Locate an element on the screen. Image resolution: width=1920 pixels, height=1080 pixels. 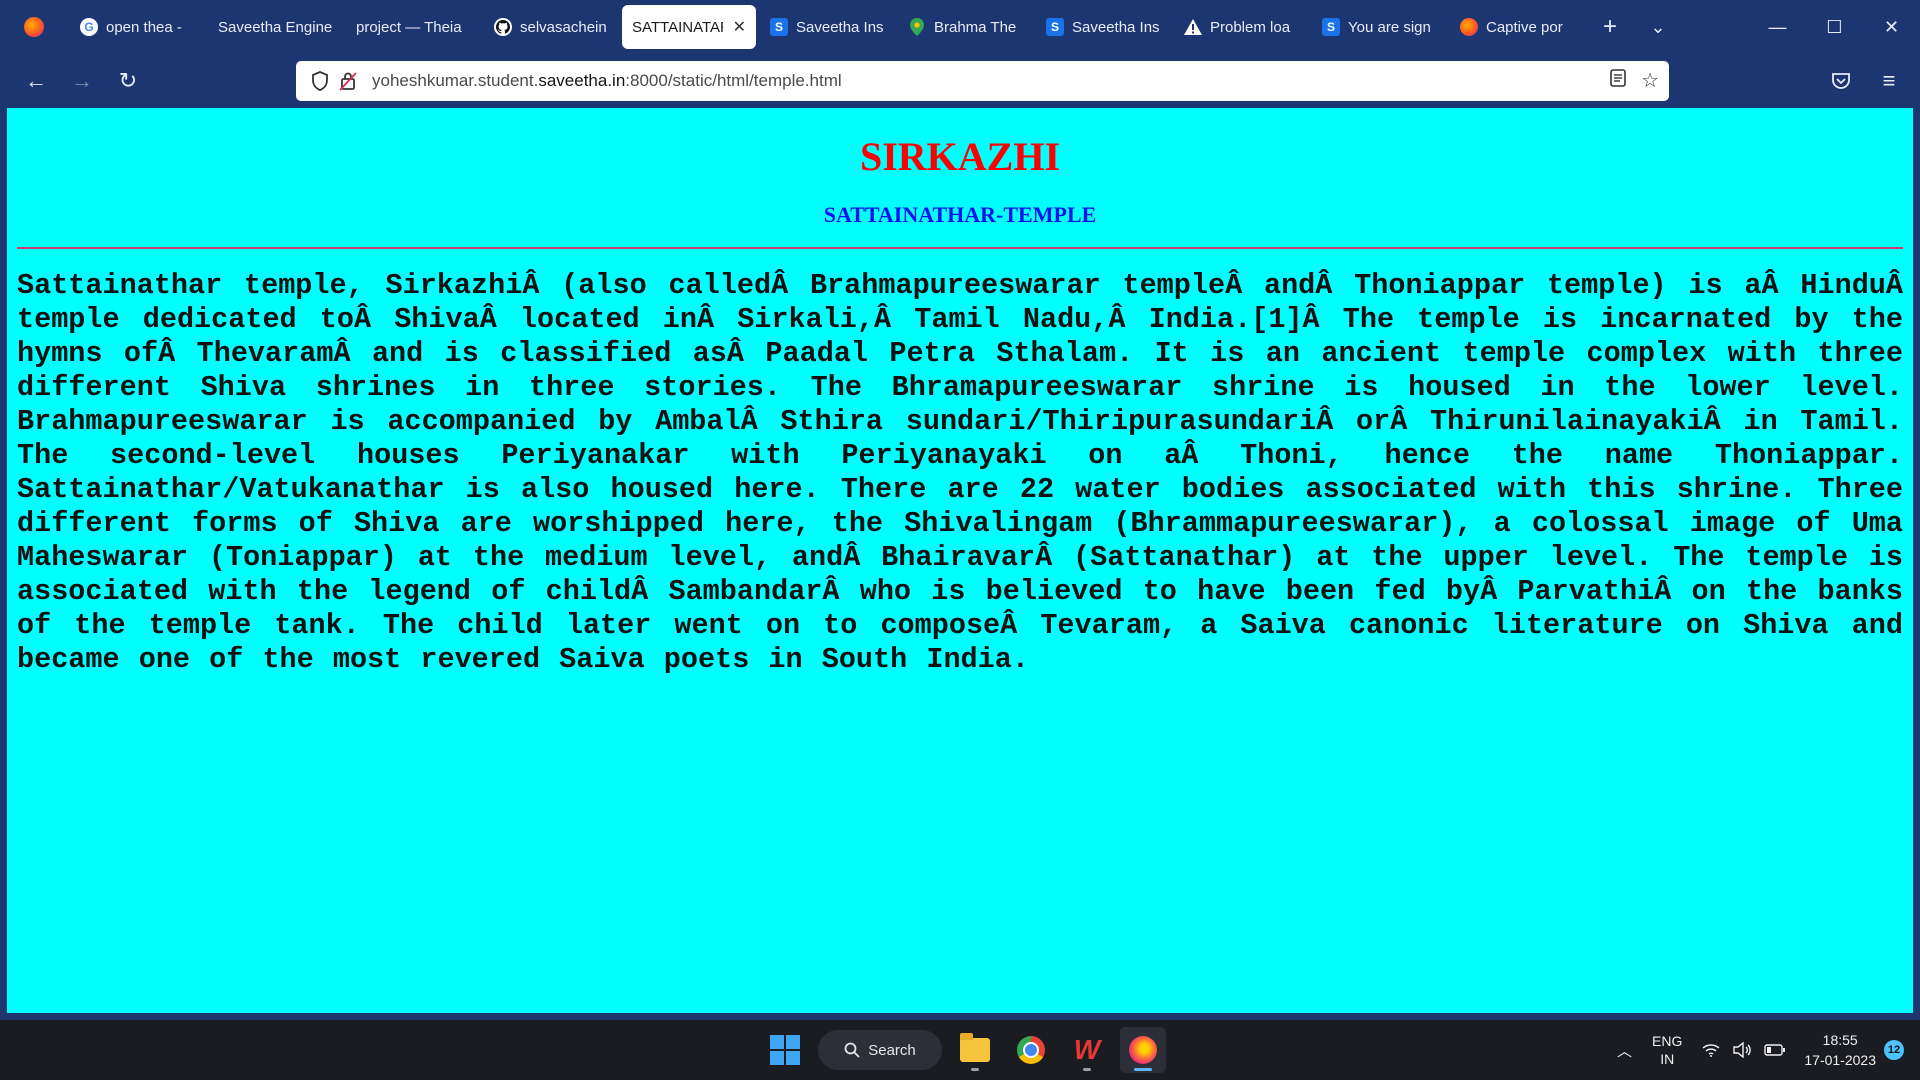
tab-saveetha-ins-2: S Saveetha Ins is located at coordinates (1103, 27).